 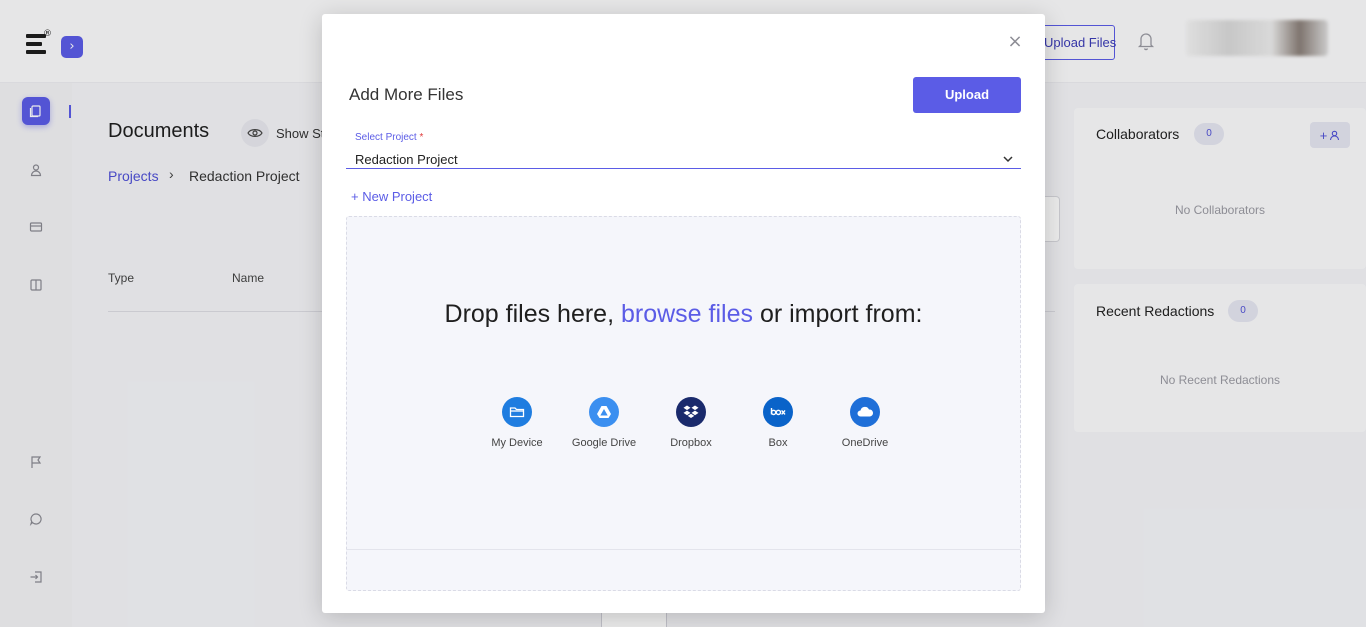 I want to click on close-icon: ×, so click(x=1015, y=42).